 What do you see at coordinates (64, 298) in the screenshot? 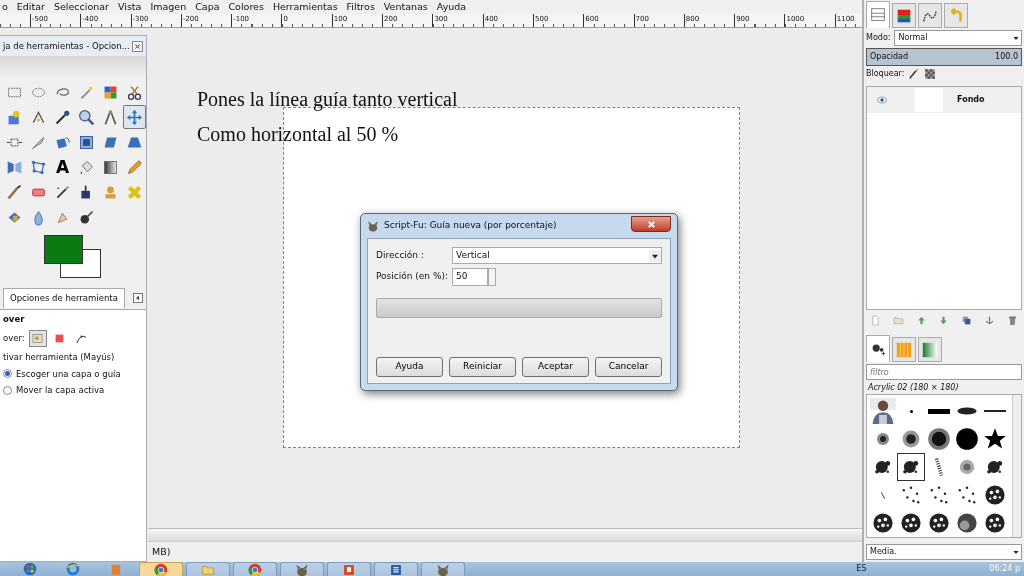
I see `tab: Opciones de herramienta` at bounding box center [64, 298].